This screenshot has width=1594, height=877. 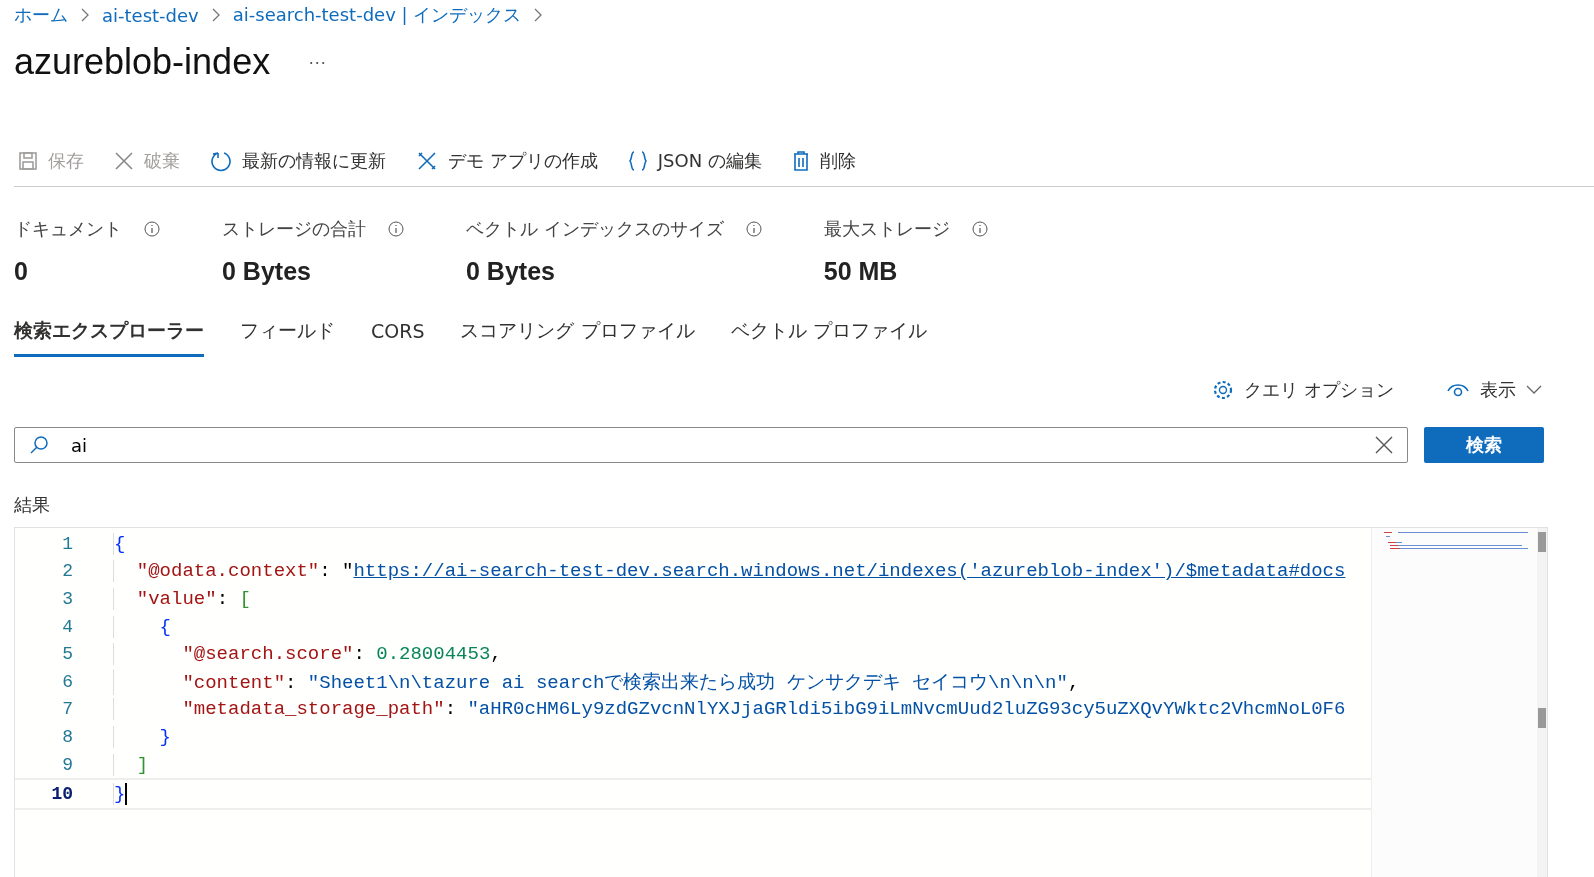 I want to click on scrollbar, so click(x=1542, y=702).